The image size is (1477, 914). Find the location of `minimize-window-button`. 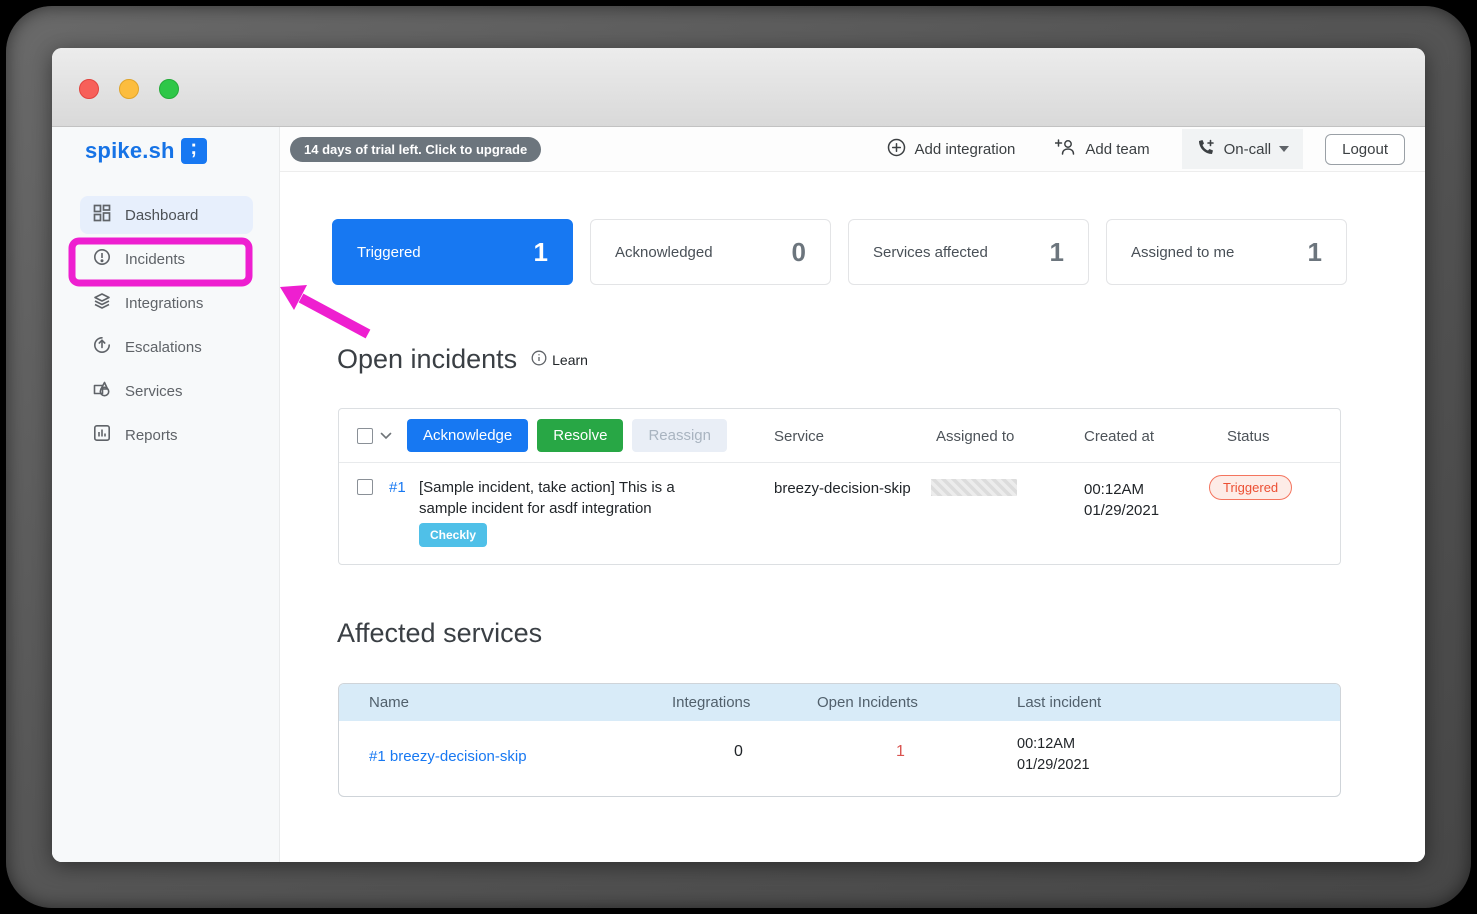

minimize-window-button is located at coordinates (129, 89).